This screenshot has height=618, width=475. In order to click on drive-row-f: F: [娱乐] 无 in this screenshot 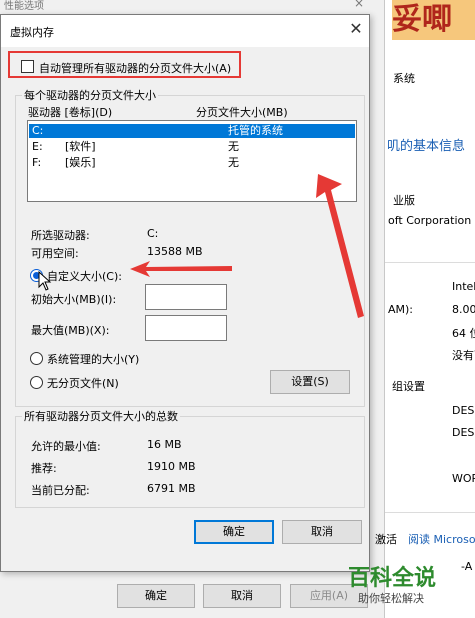, I will do `click(192, 163)`.